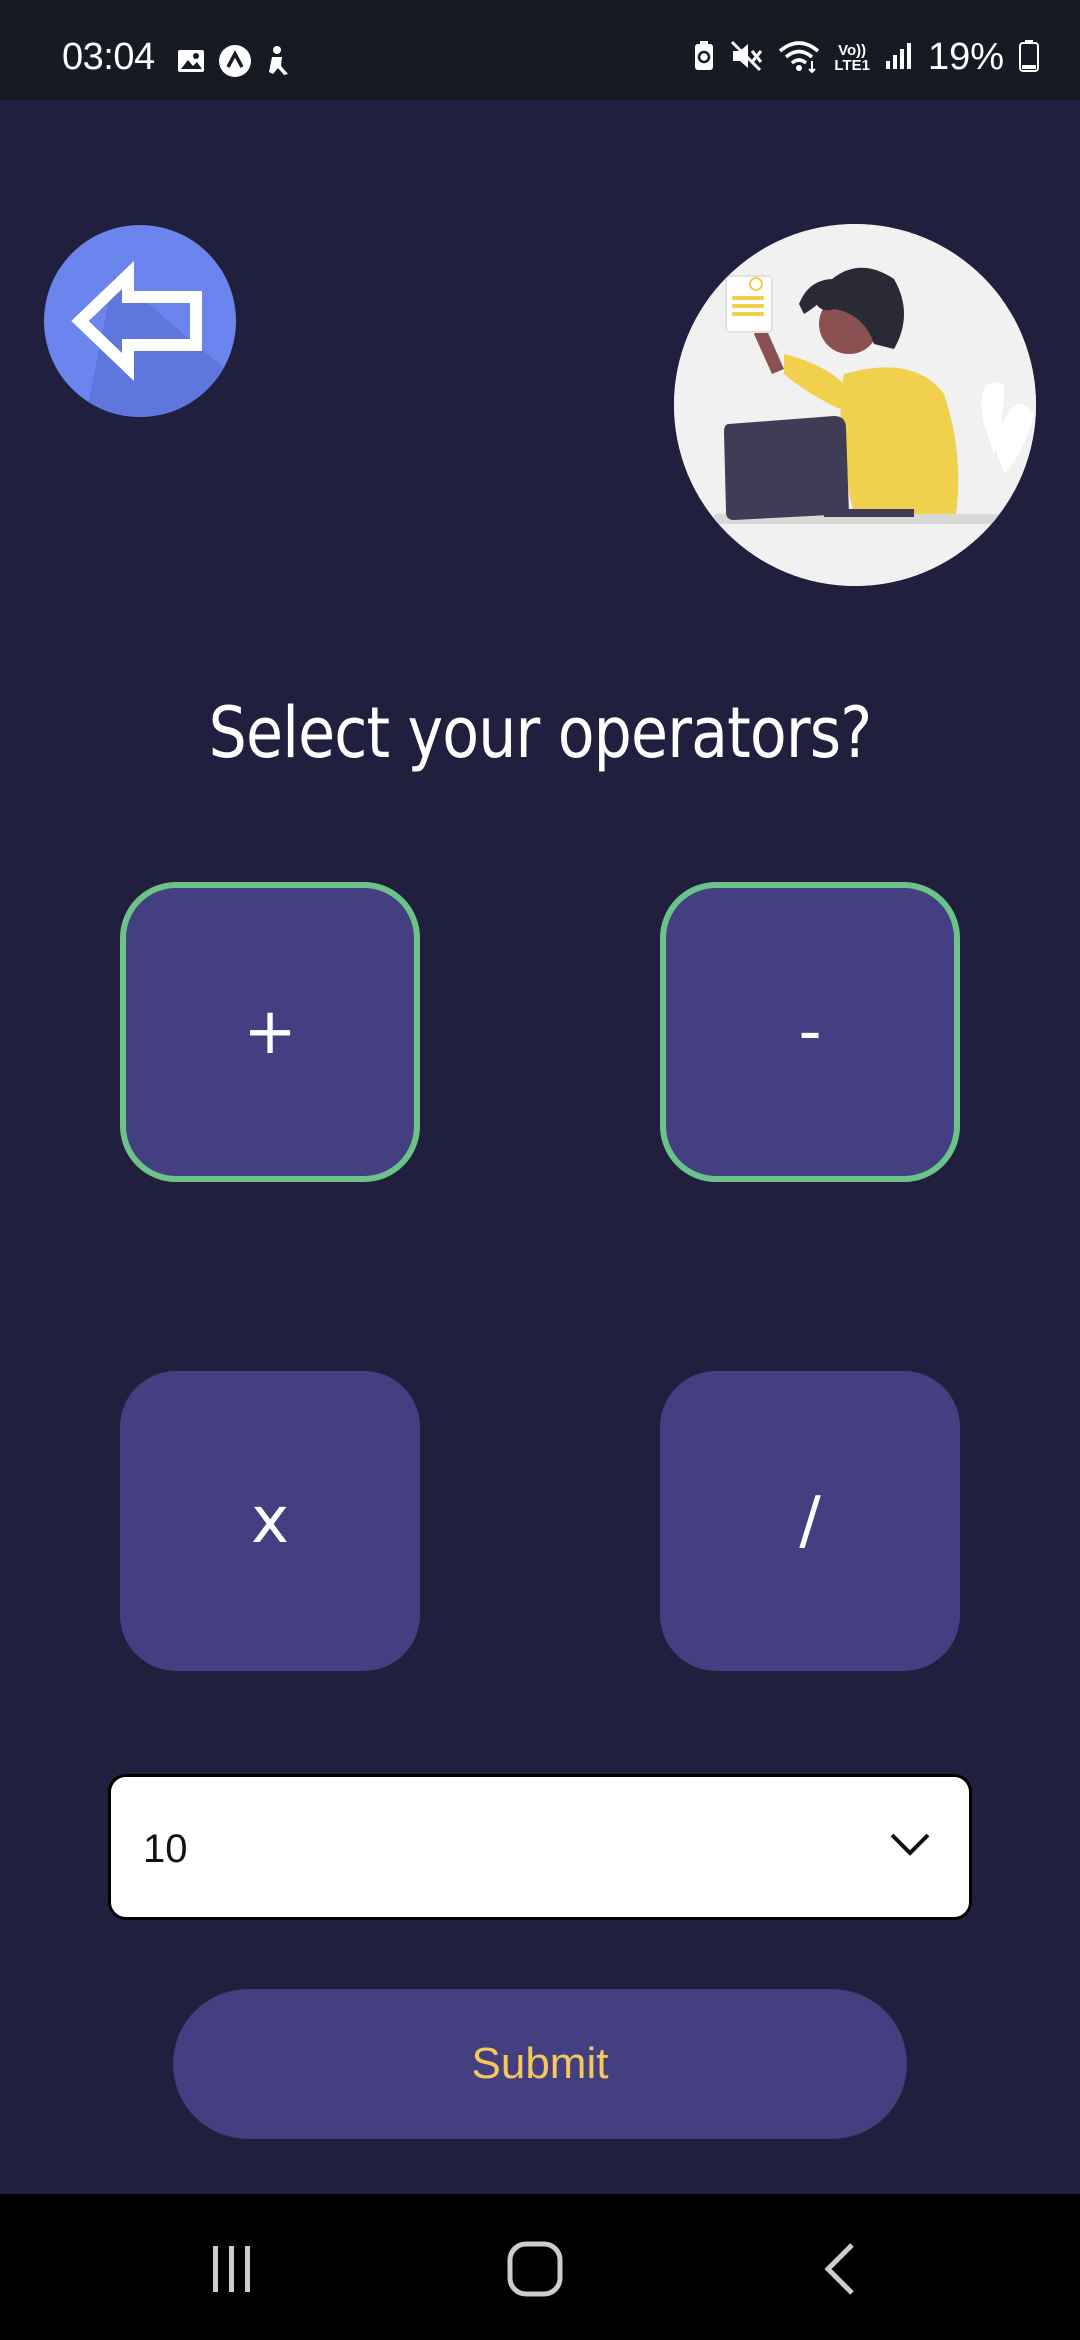  Describe the element at coordinates (270, 1032) in the screenshot. I see `operator-plus-button: +` at that location.